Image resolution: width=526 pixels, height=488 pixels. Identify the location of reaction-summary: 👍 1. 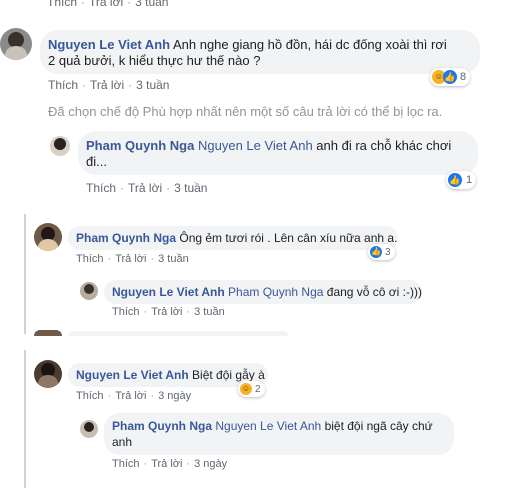
(461, 180).